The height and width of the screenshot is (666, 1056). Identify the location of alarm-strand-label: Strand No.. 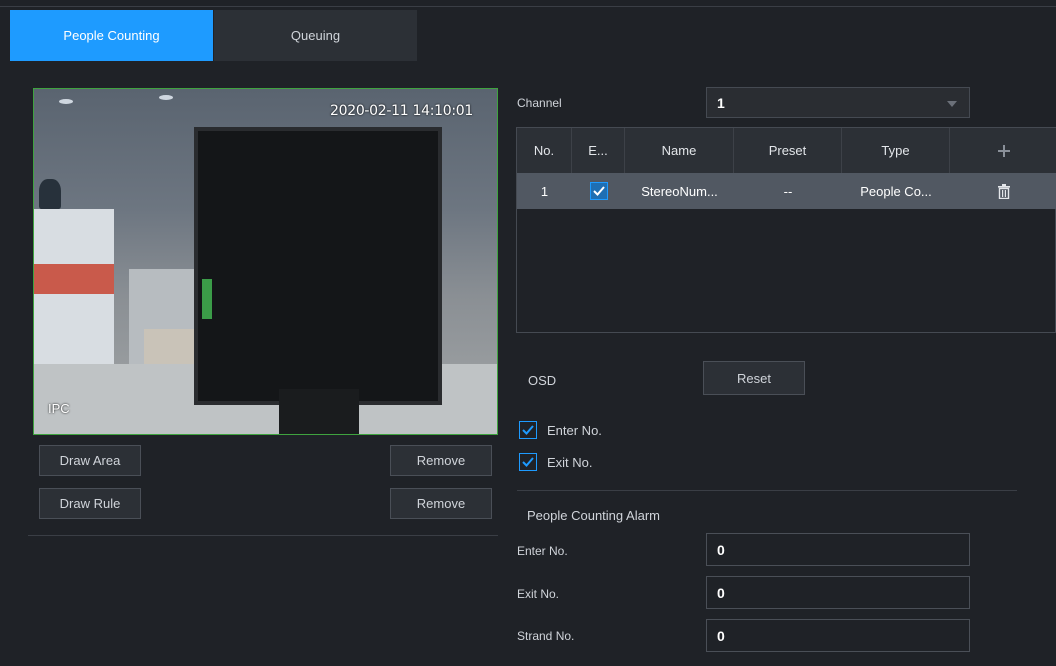
(546, 636).